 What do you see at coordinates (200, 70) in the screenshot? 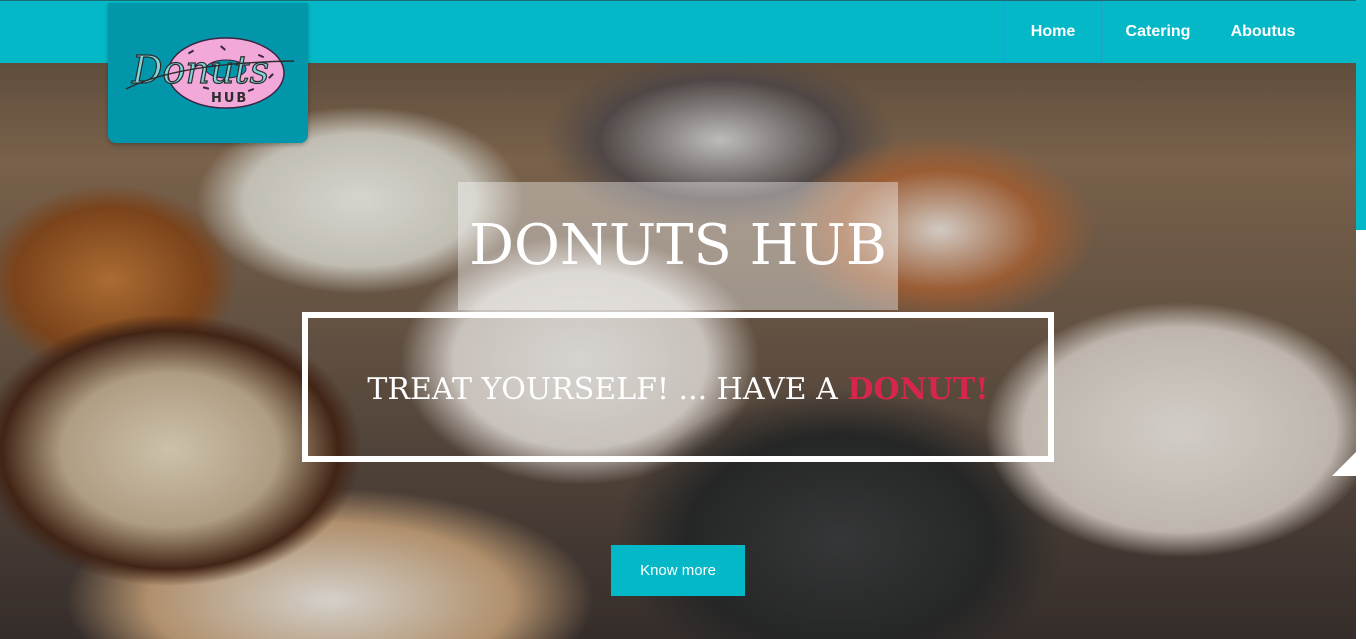
I see `logo-script-text: Donuts` at bounding box center [200, 70].